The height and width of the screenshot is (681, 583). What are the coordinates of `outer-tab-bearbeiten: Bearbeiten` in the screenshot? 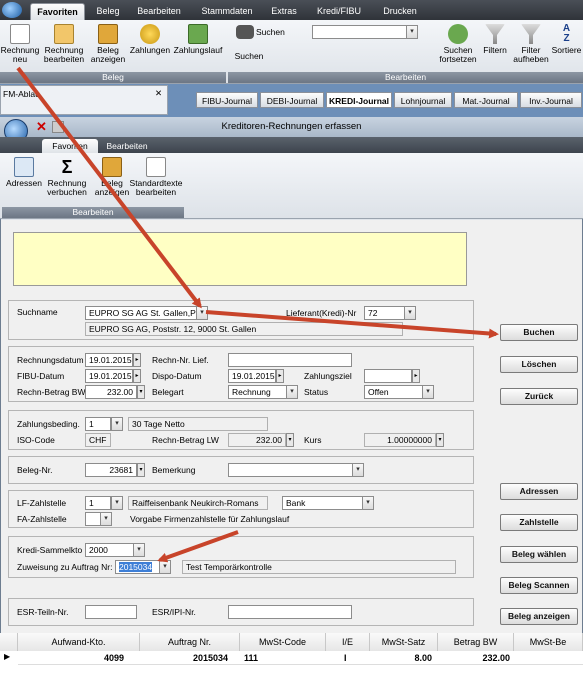 It's located at (159, 11).